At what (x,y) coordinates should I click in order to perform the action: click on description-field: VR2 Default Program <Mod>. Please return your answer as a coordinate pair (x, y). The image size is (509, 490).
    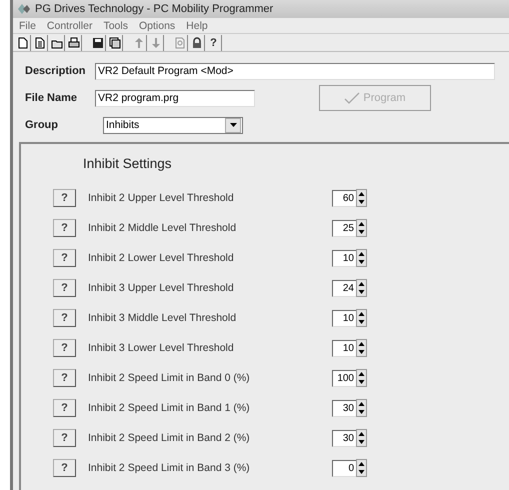
    Looking at the image, I should click on (295, 71).